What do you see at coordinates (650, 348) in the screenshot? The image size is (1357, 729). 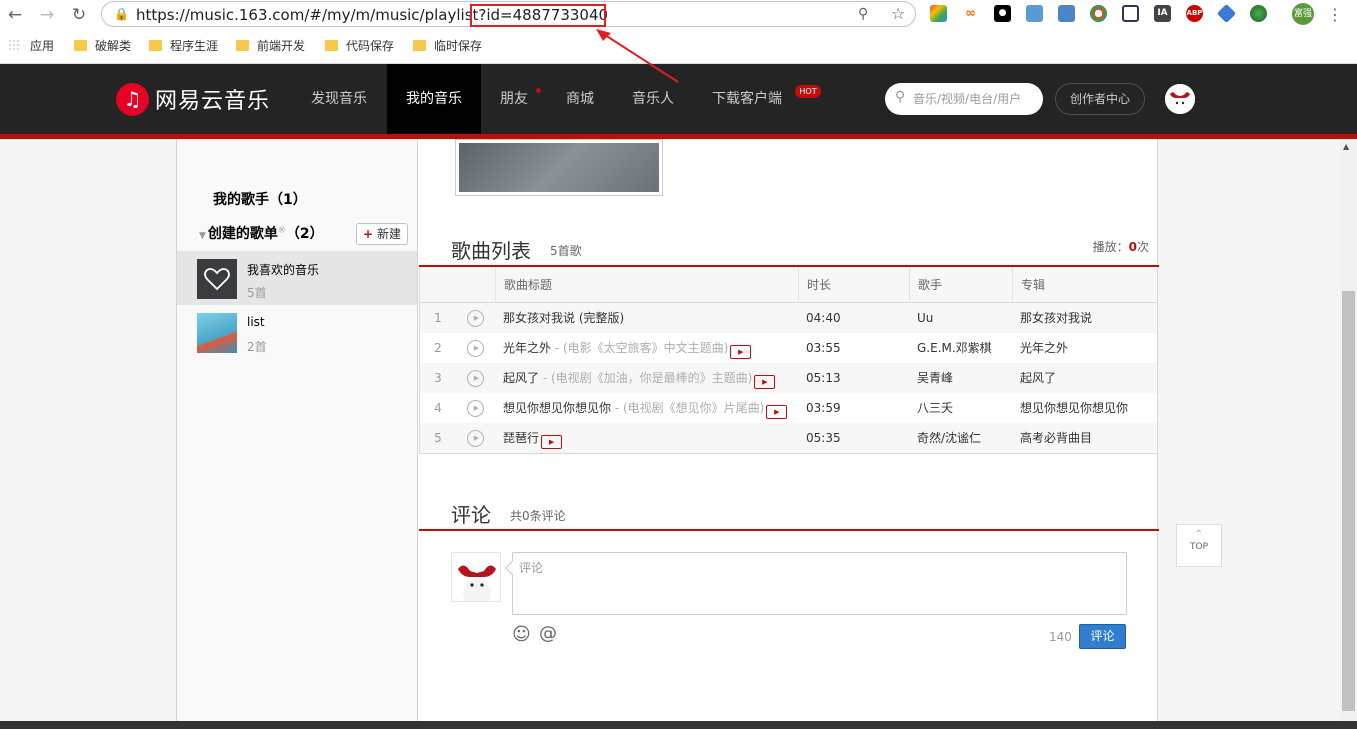 I see `song-title-cell: 光年之外 - (电影《太空旅客》中文主题曲) ▶` at bounding box center [650, 348].